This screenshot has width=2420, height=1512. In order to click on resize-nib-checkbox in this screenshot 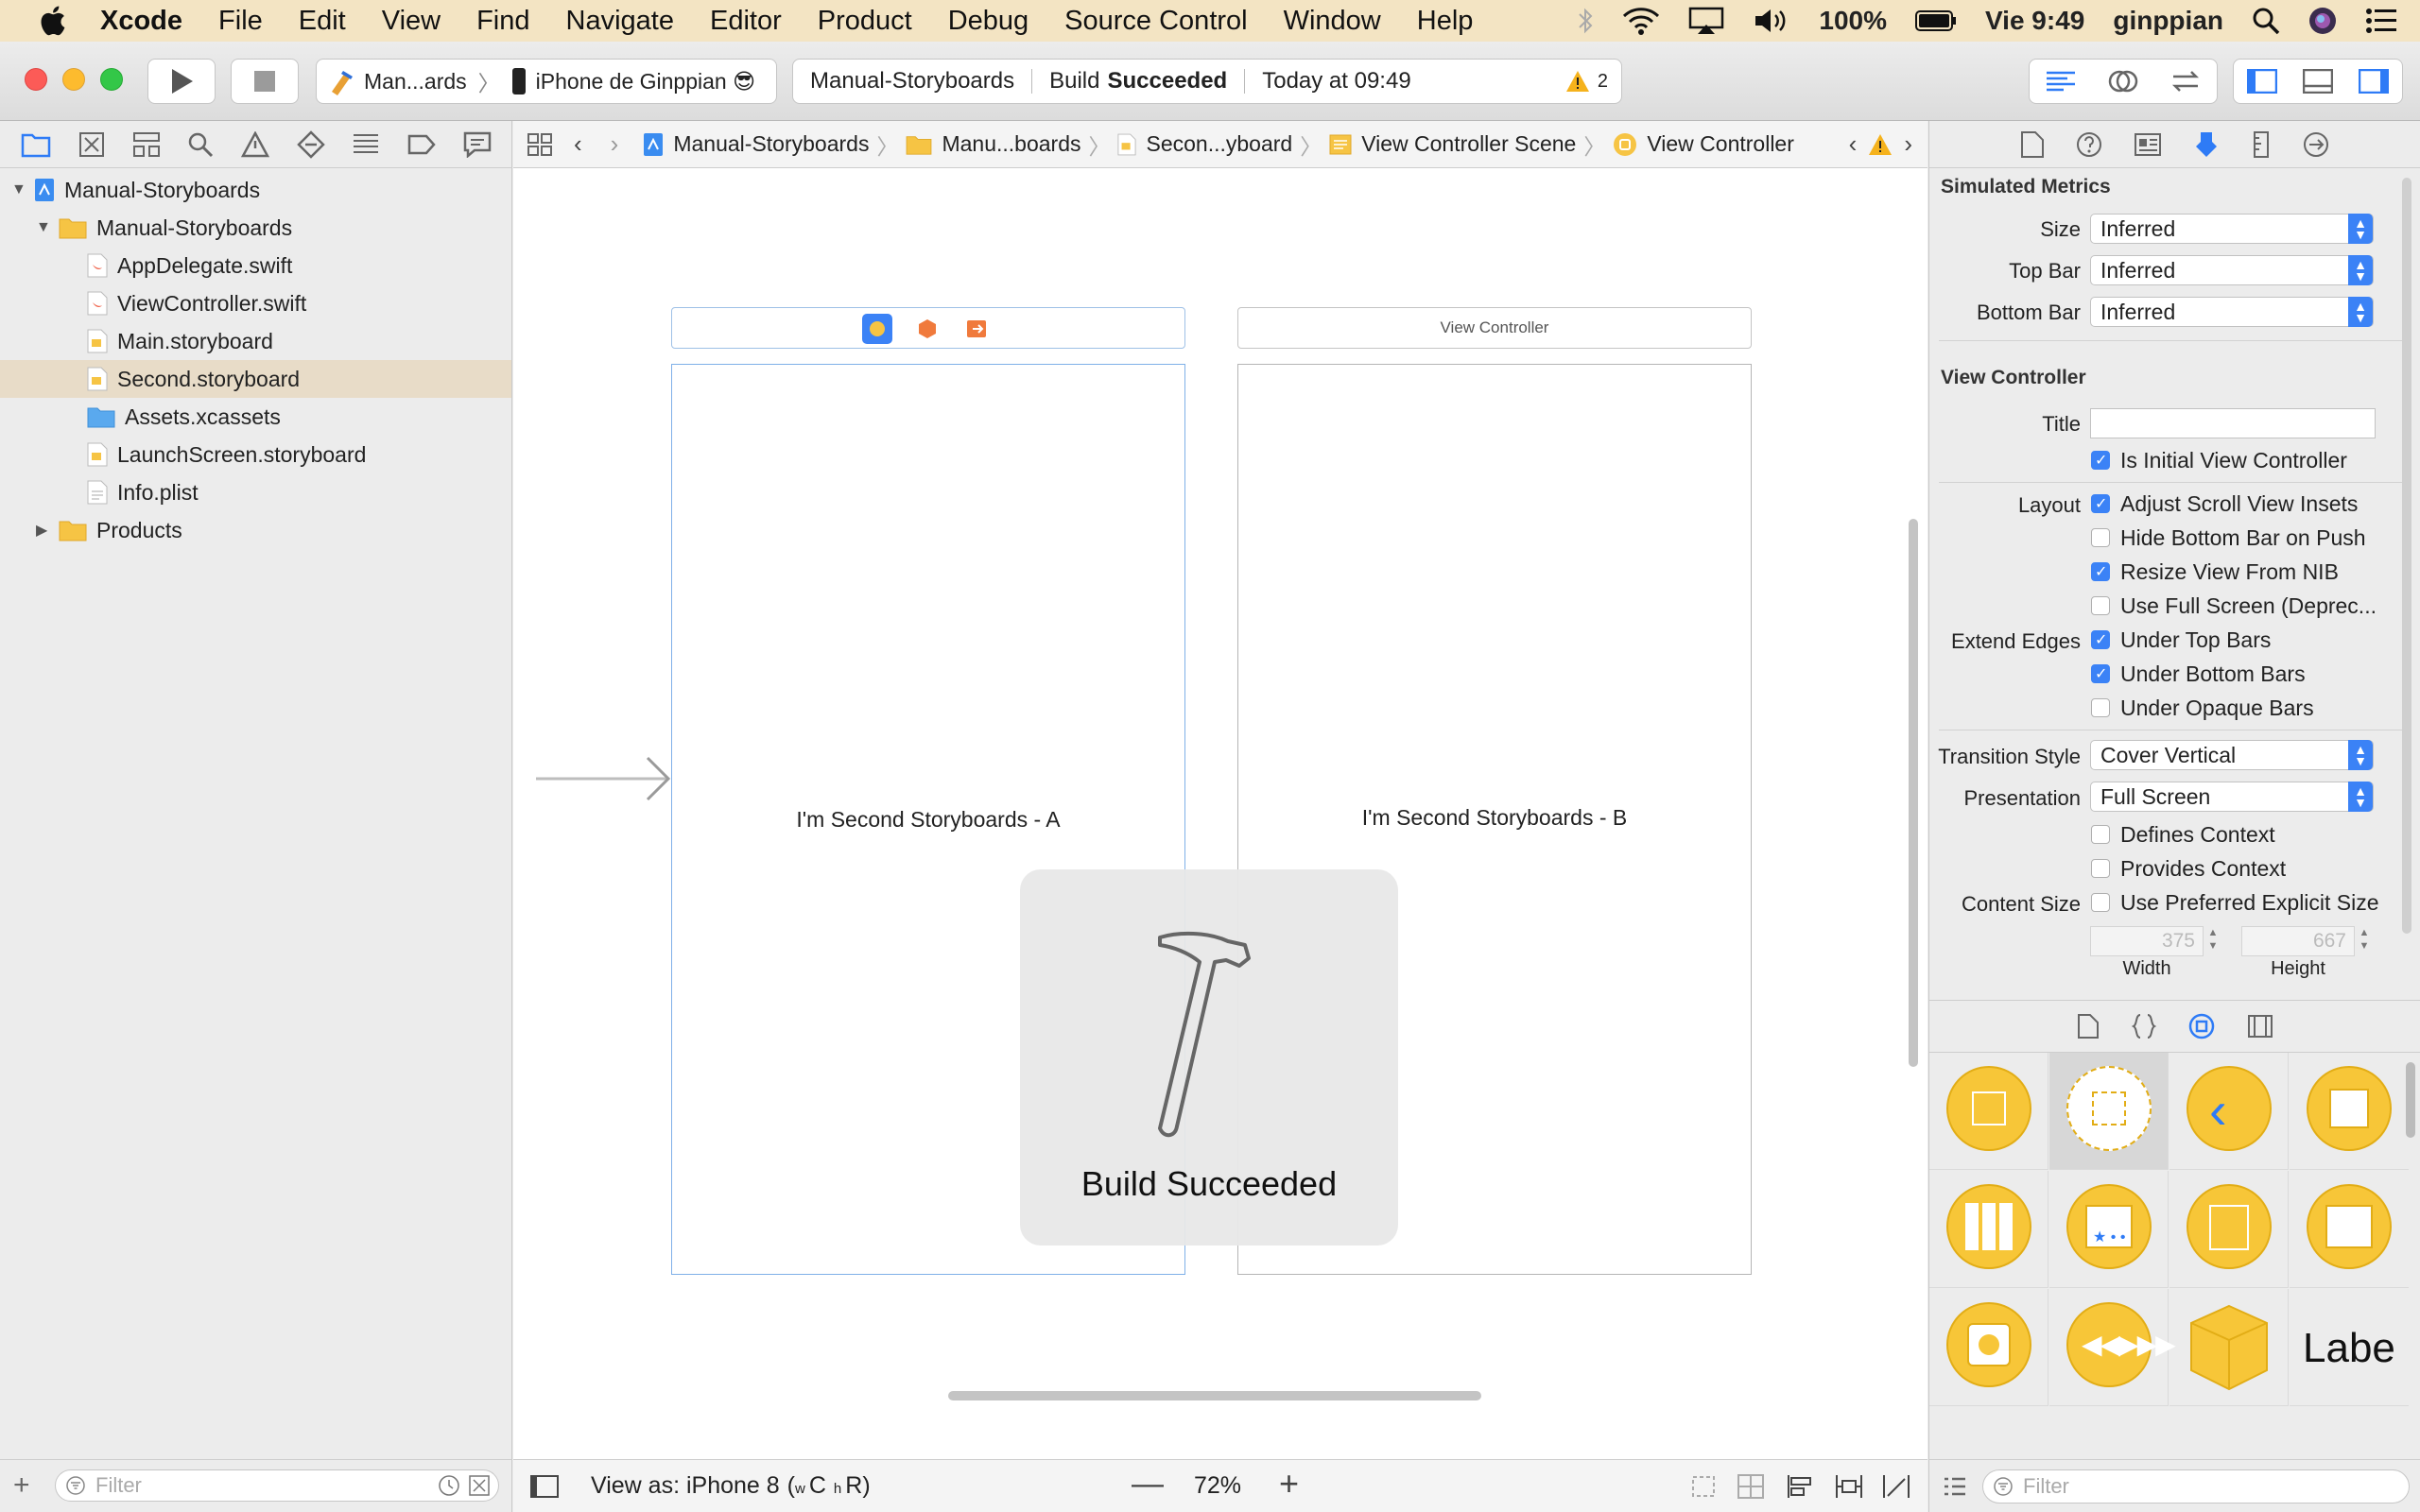, I will do `click(2100, 571)`.